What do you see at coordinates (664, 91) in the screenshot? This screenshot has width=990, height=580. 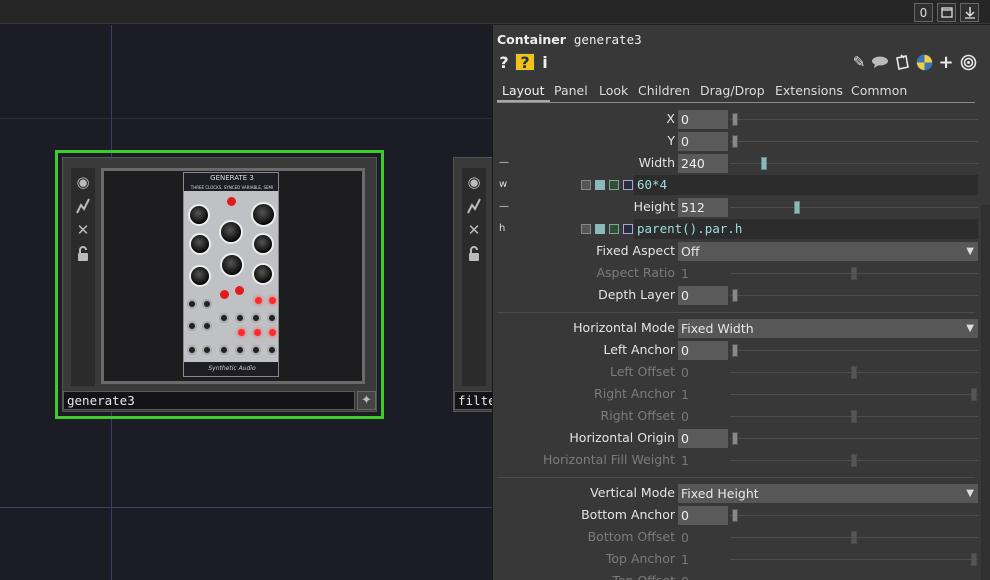 I see `tab-children: Children` at bounding box center [664, 91].